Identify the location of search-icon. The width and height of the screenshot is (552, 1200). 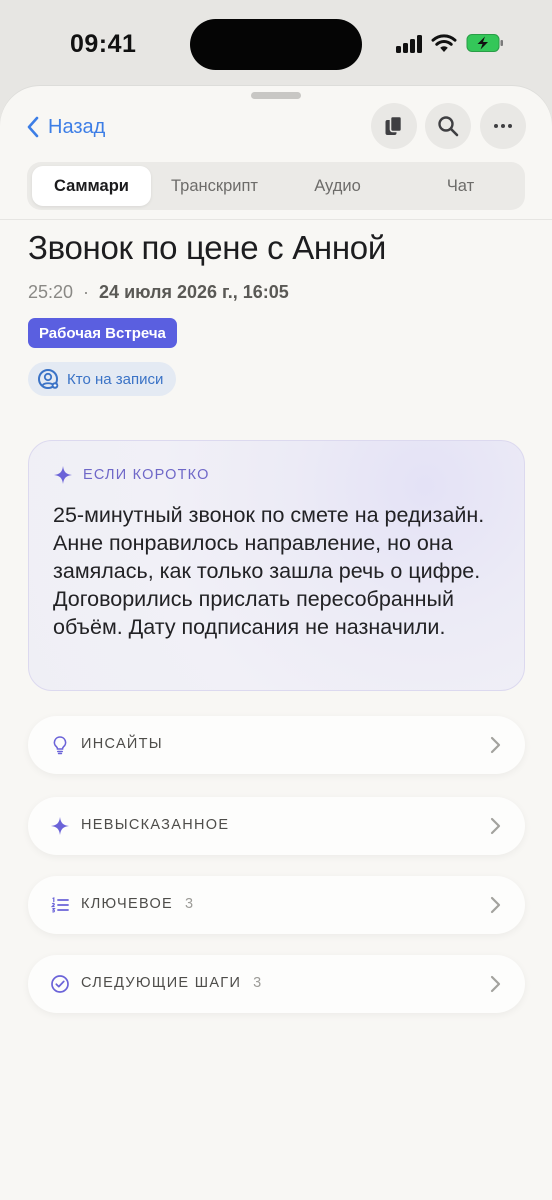
(448, 126).